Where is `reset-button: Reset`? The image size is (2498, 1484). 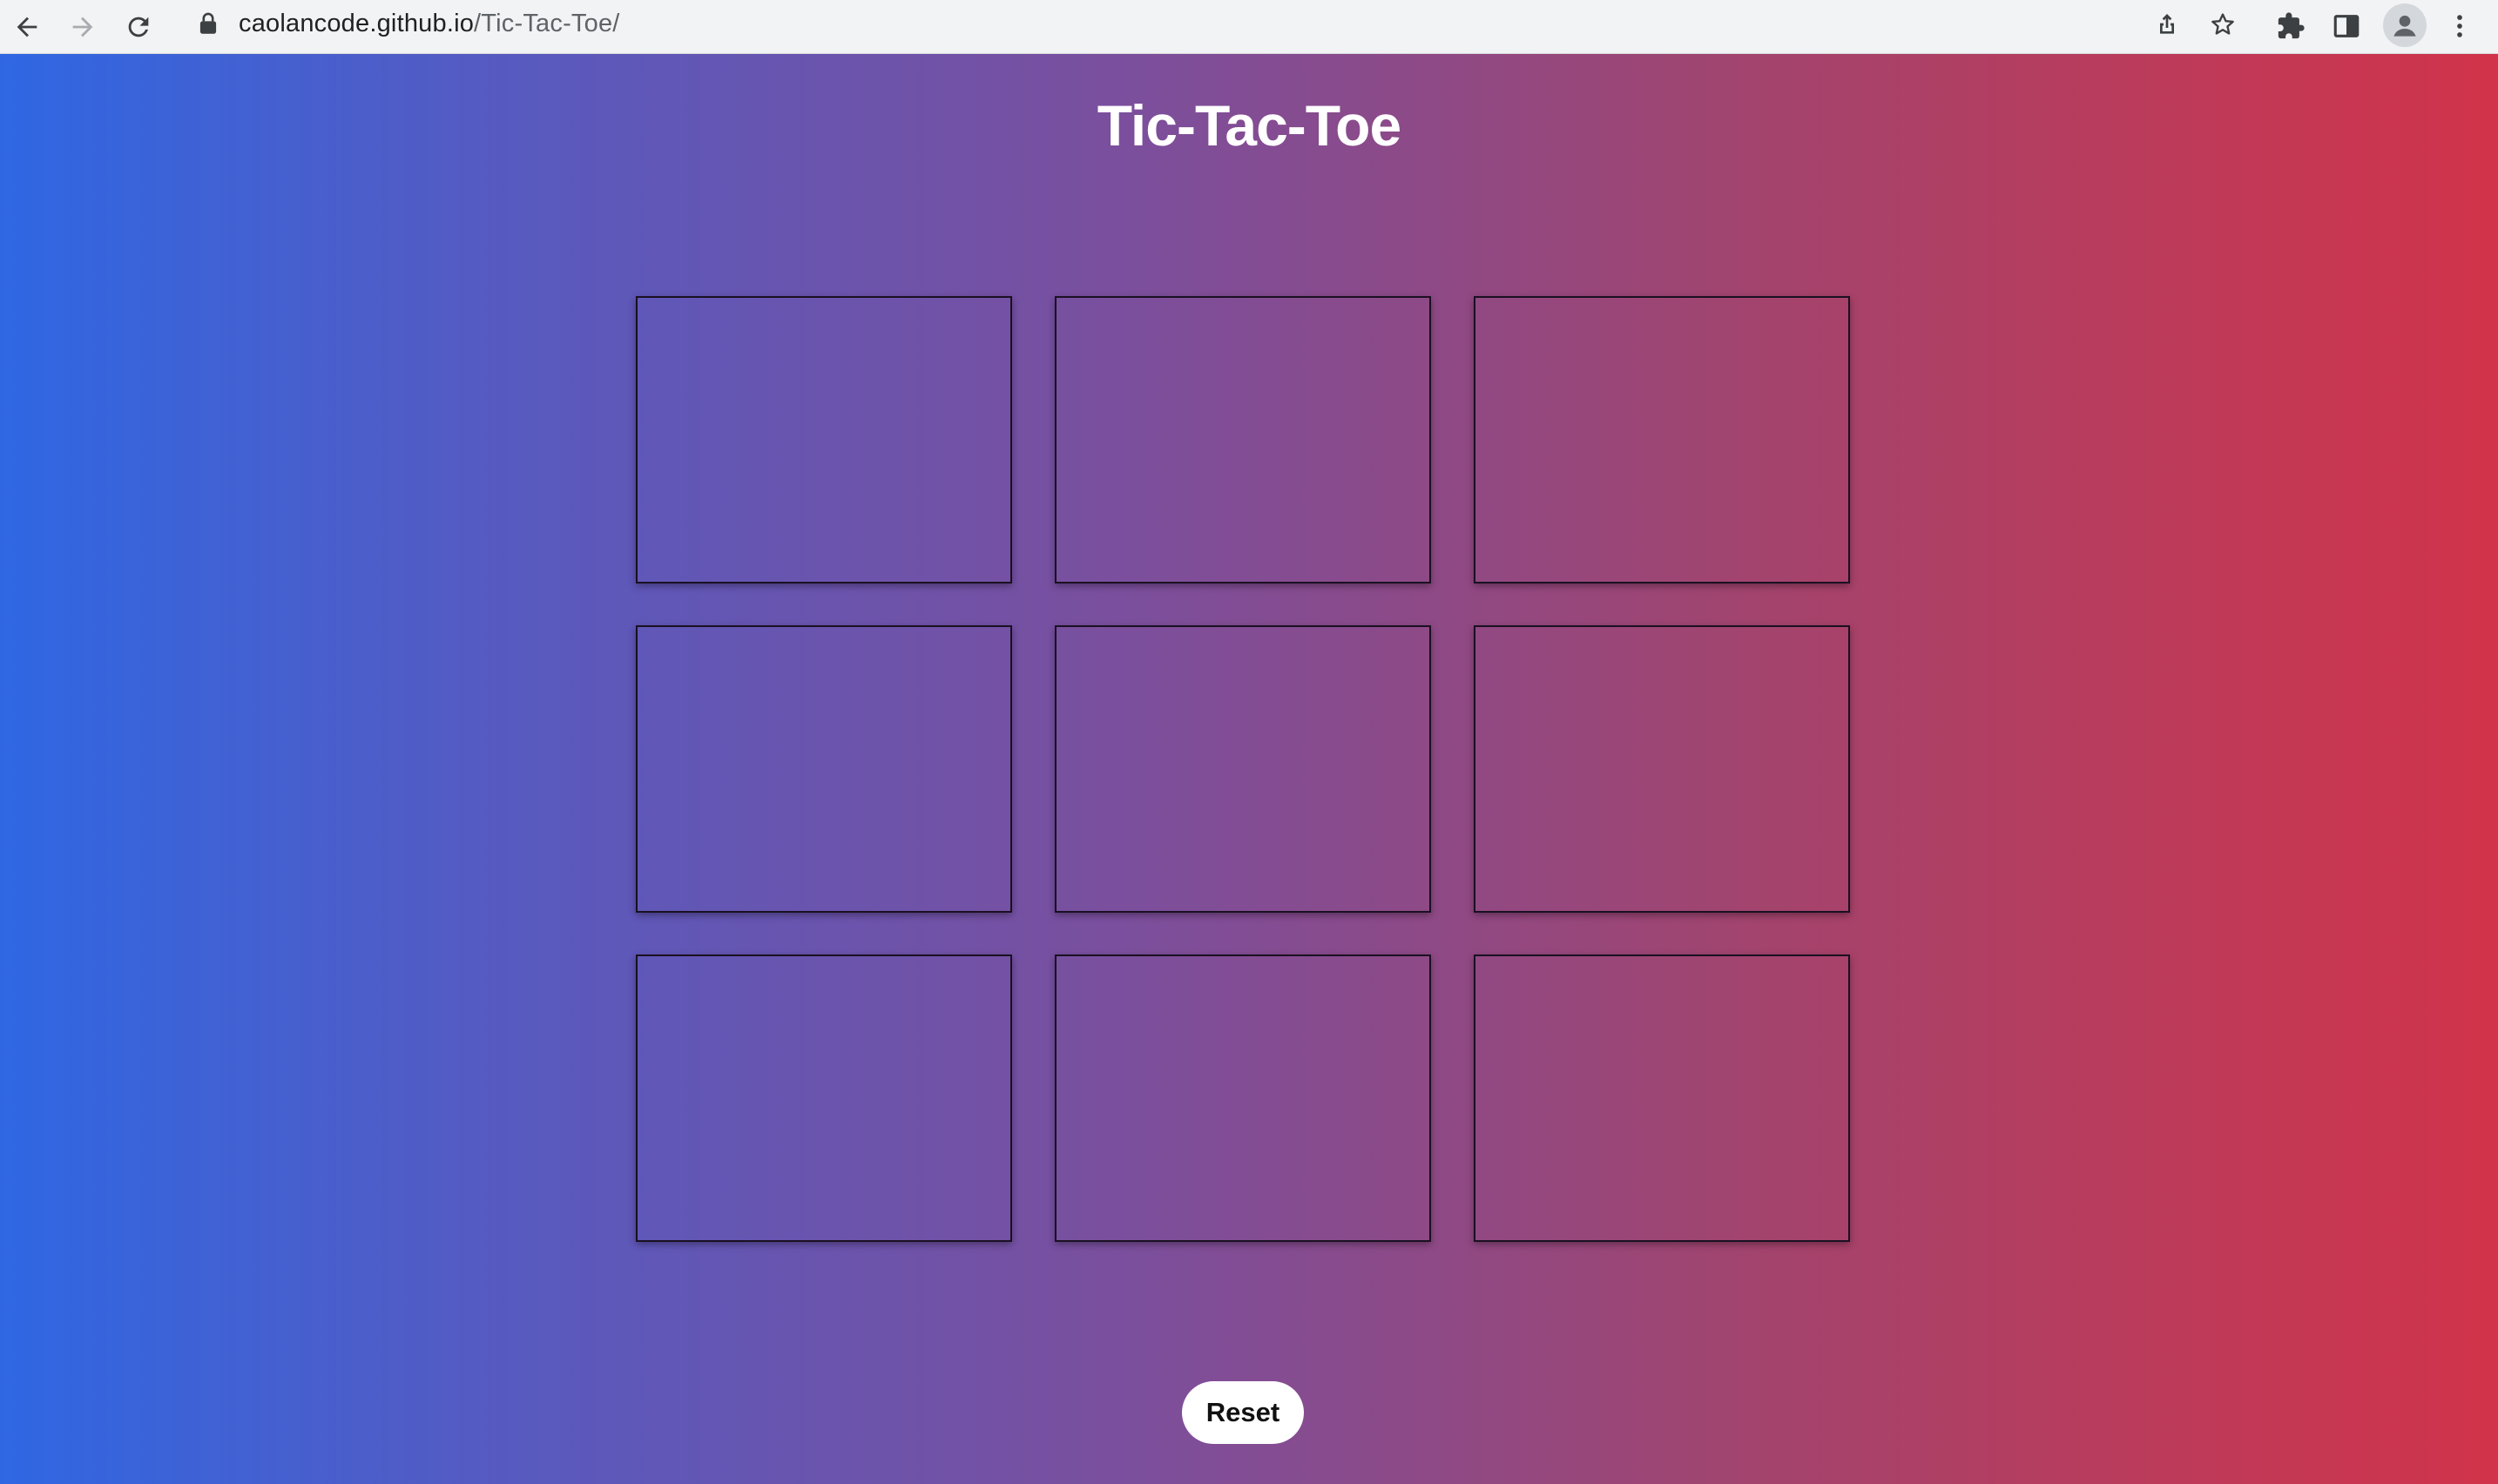
reset-button: Reset is located at coordinates (1243, 1412).